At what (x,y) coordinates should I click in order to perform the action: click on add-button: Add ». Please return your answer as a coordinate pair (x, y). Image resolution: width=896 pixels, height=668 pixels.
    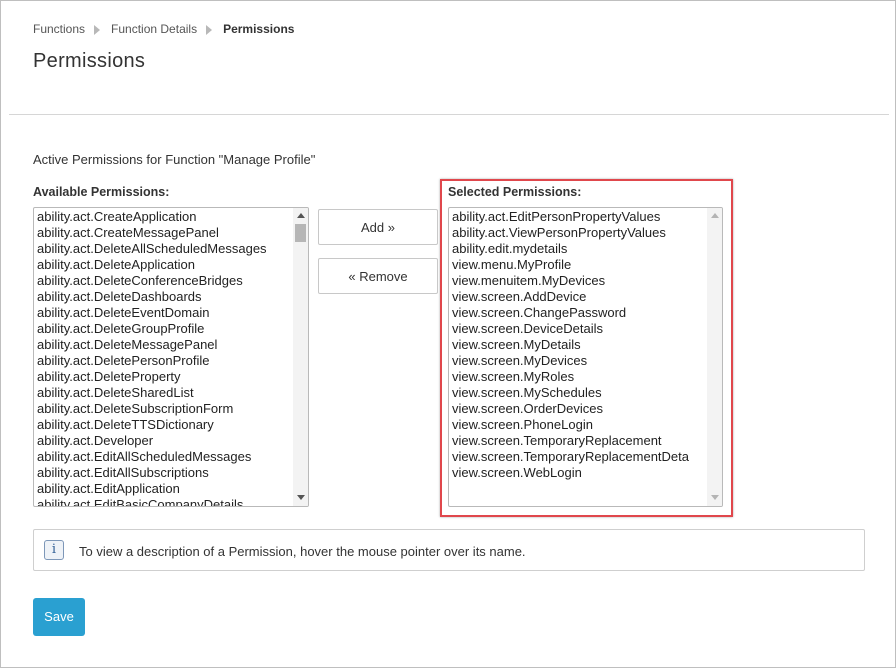
    Looking at the image, I should click on (378, 227).